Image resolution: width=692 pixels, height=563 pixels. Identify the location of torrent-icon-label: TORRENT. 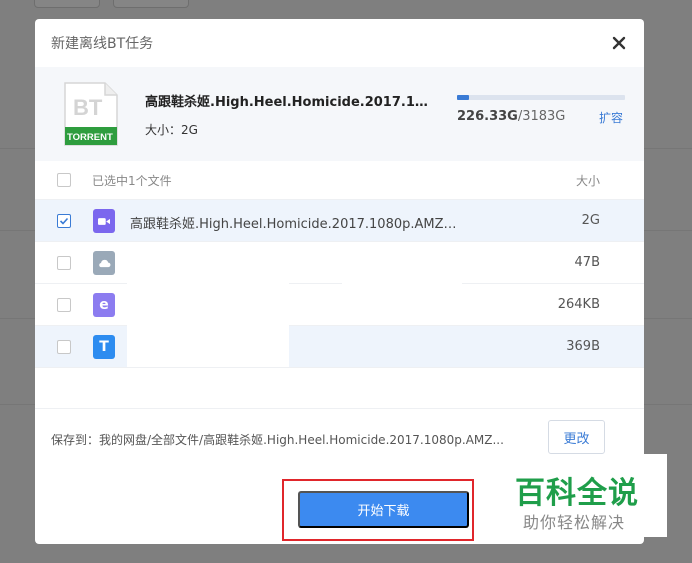
(90, 137).